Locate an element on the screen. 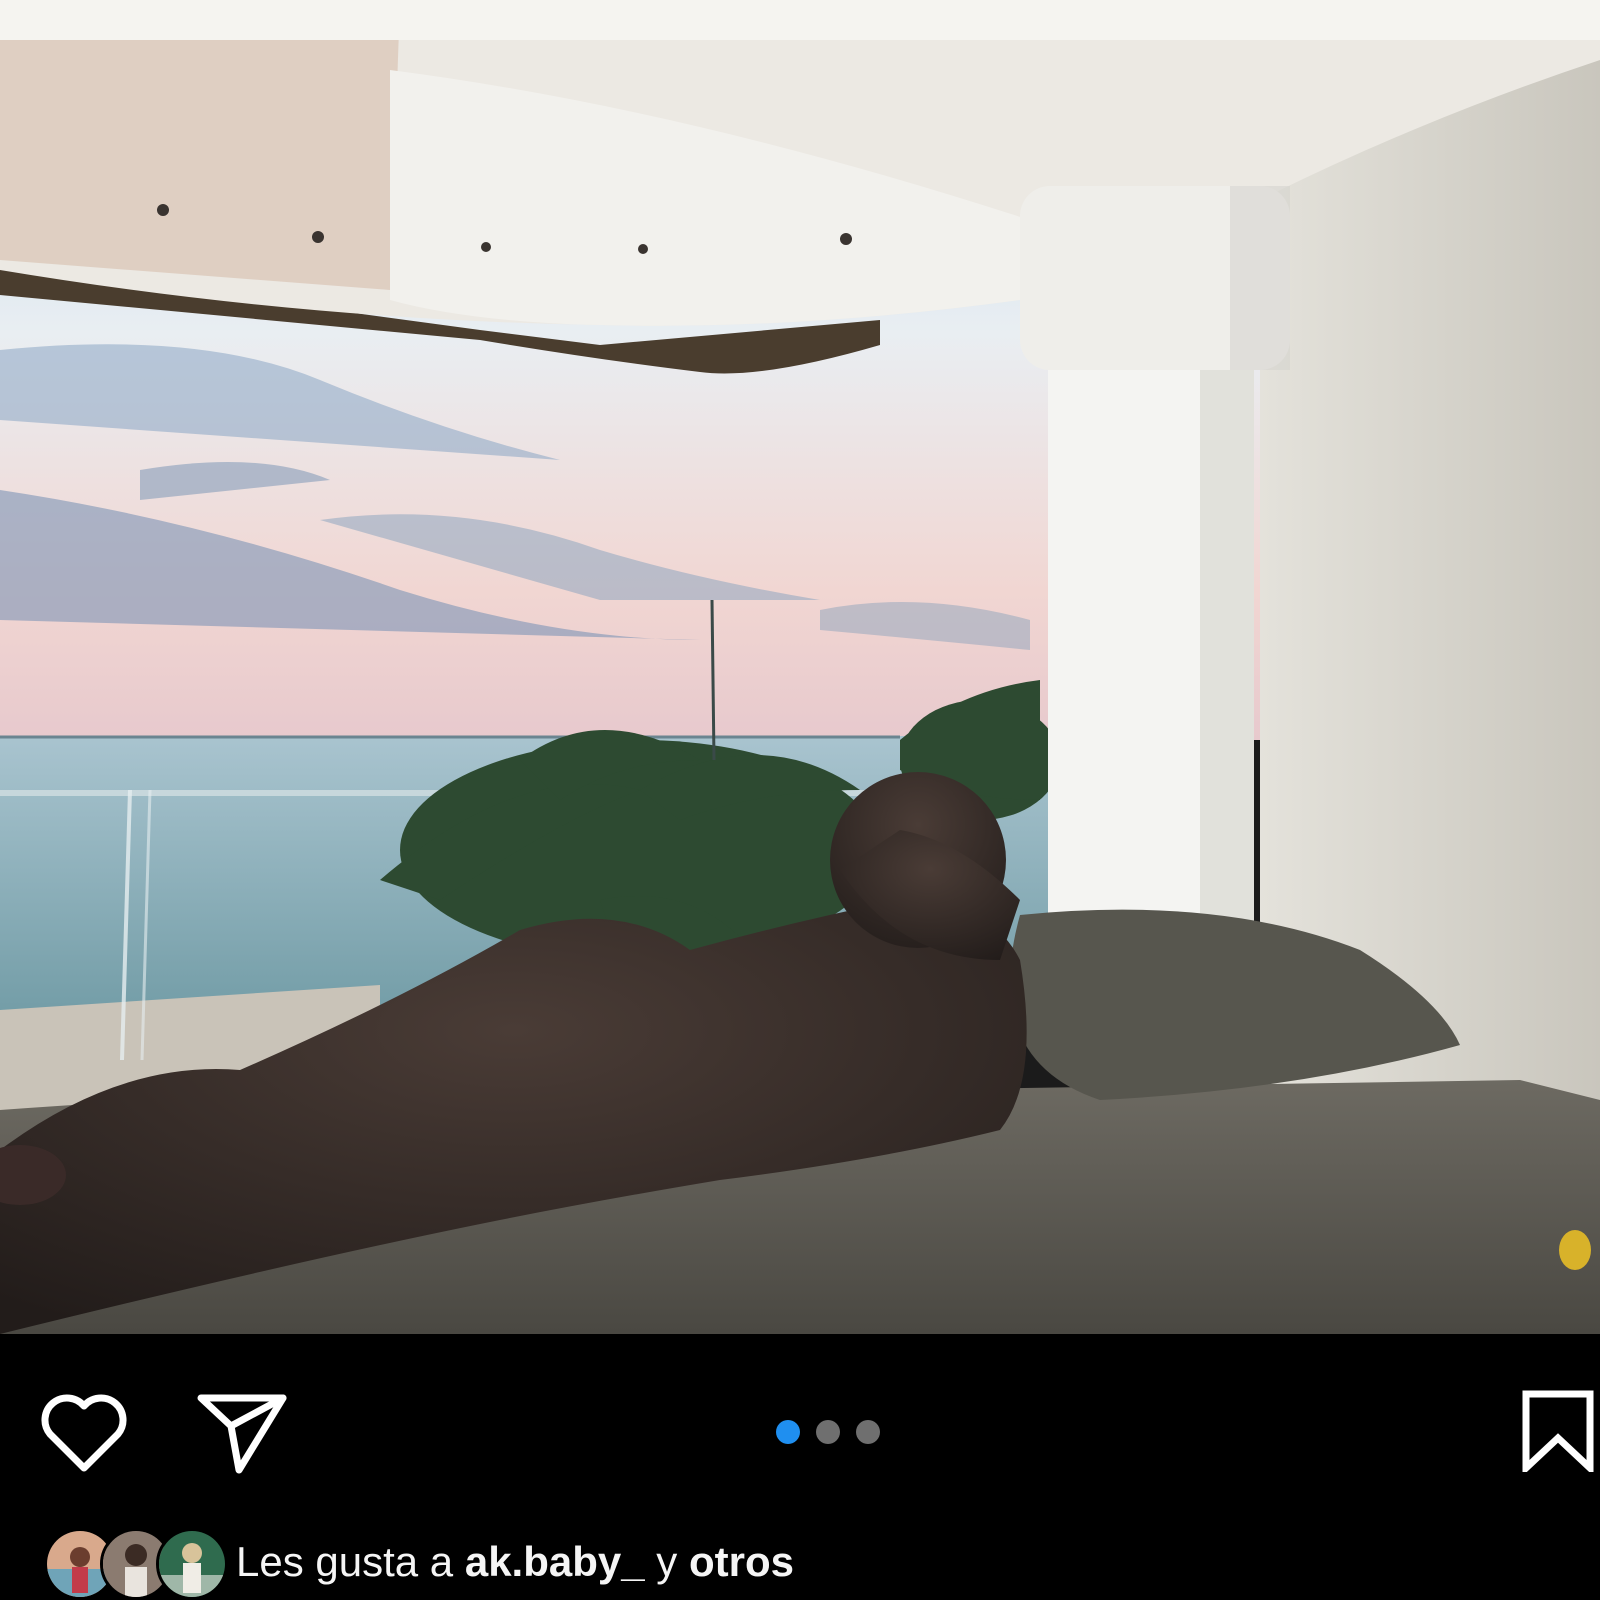  save-button is located at coordinates (1558, 1431).